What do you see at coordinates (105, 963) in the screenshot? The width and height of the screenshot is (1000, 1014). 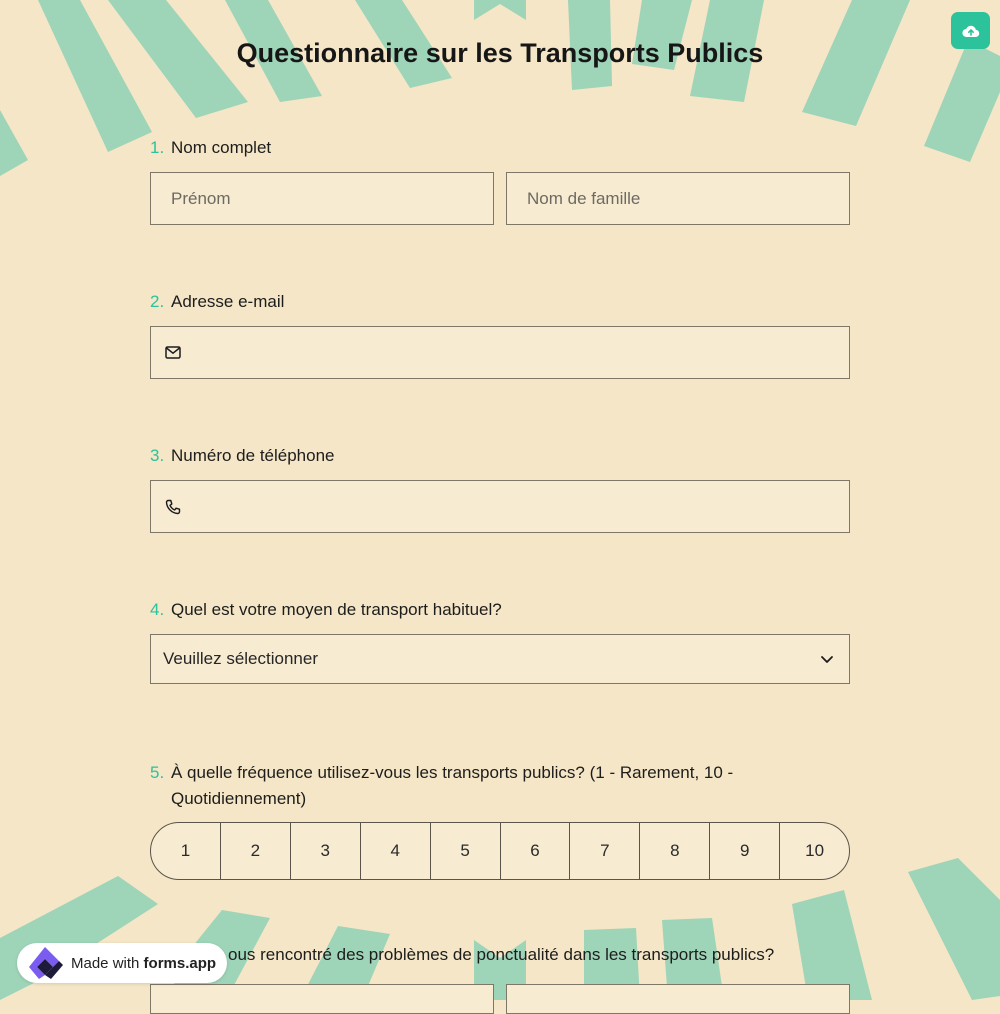 I see `badge-prefix: Made with` at bounding box center [105, 963].